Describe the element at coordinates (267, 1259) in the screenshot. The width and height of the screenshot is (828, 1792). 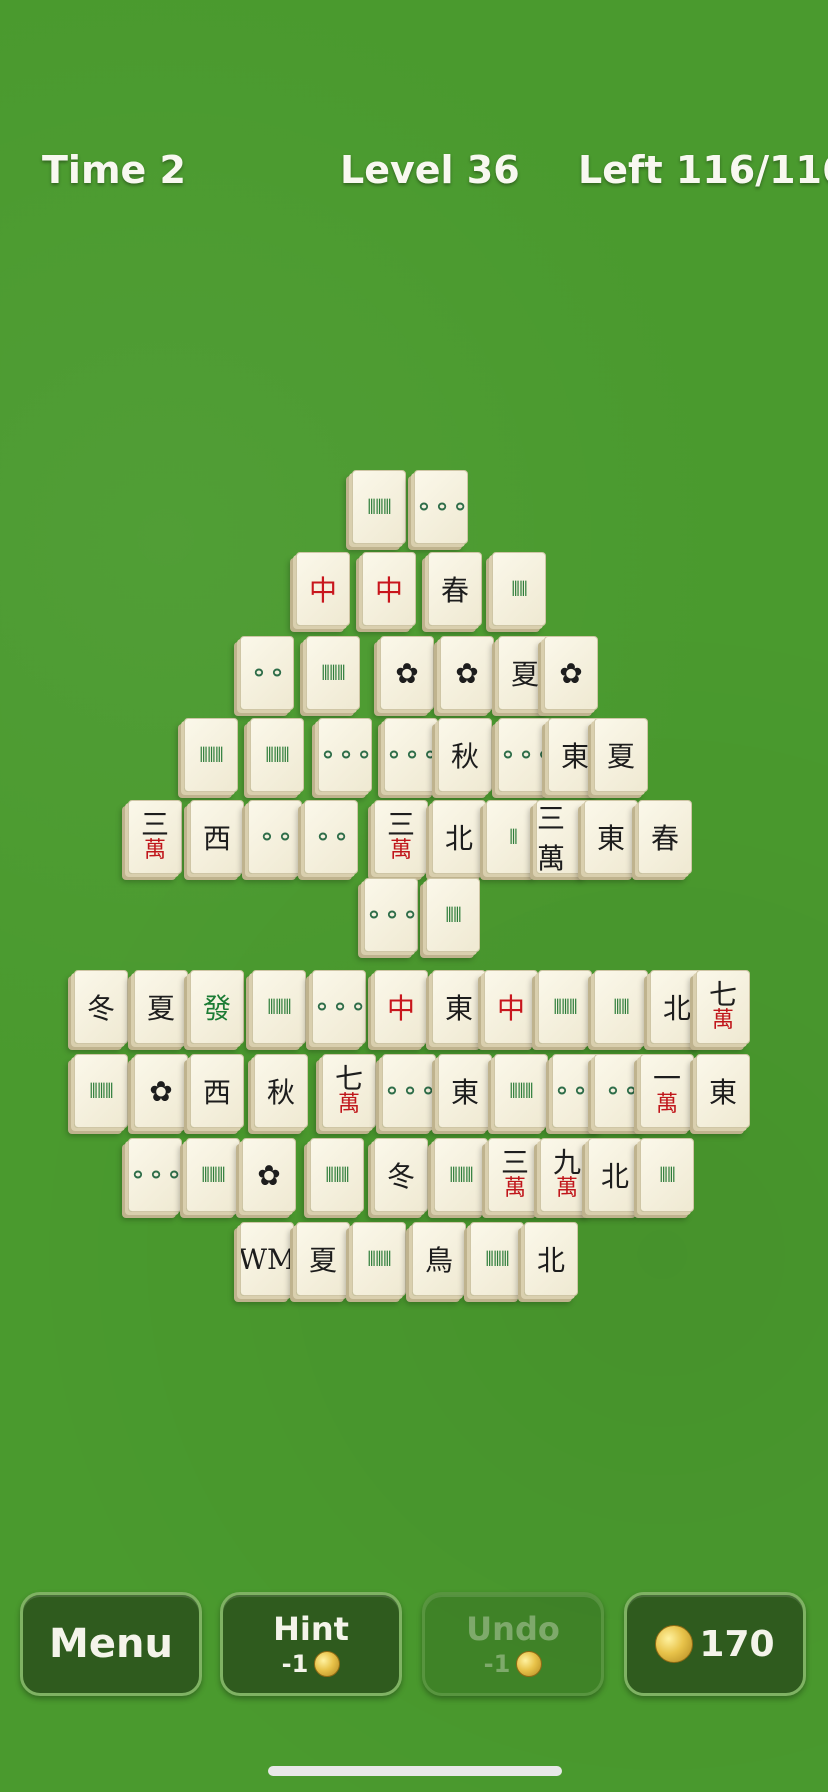
I see `mahjong-tile: WM` at that location.